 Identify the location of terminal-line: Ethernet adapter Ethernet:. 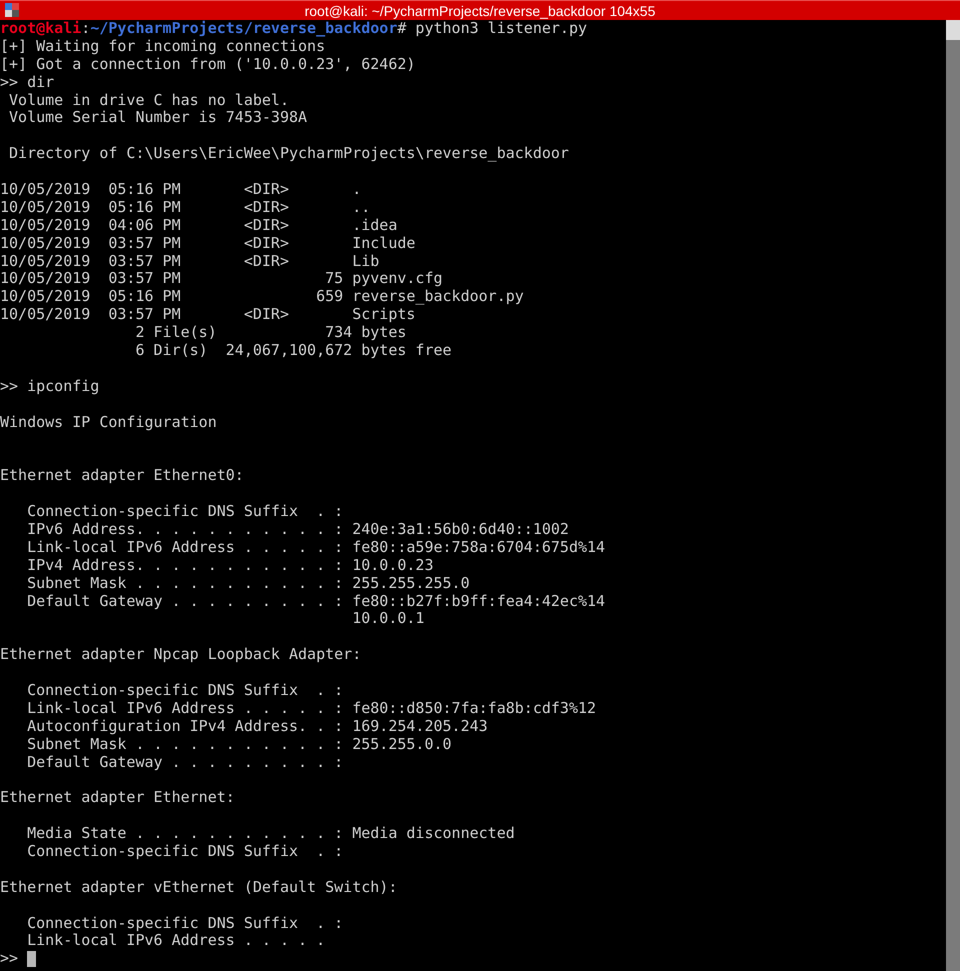
(117, 798).